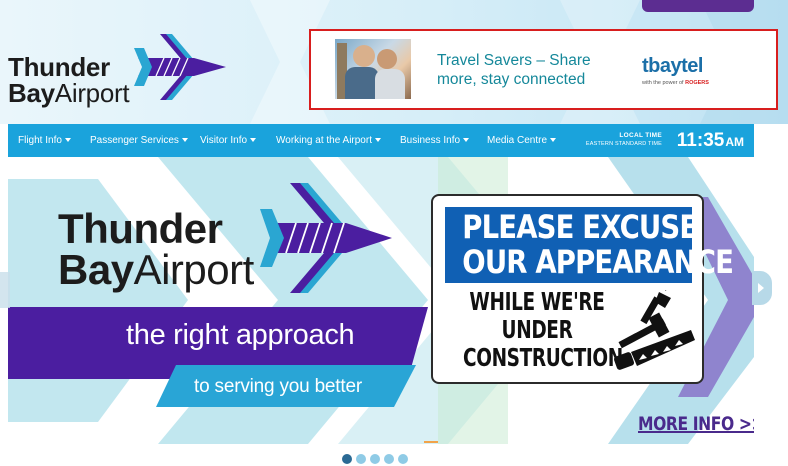 The image size is (788, 466). I want to click on top-utility-tab, so click(698, 6).